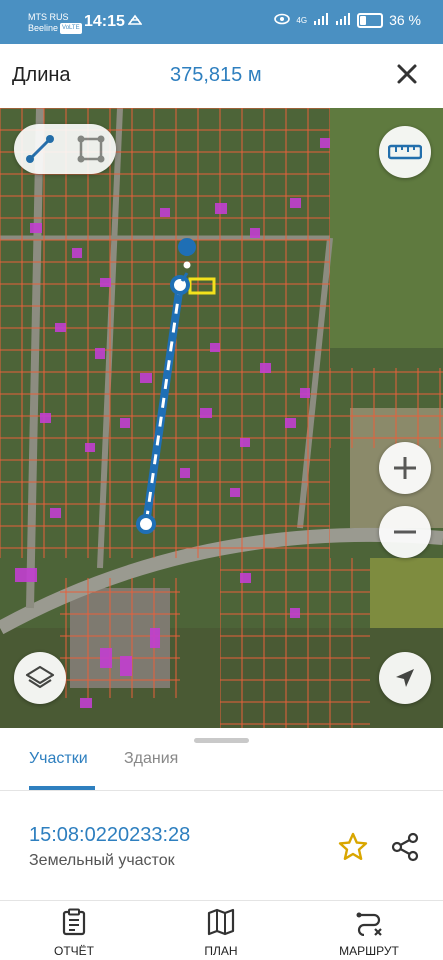 The height and width of the screenshot is (960, 443). I want to click on close-icon, so click(407, 74).